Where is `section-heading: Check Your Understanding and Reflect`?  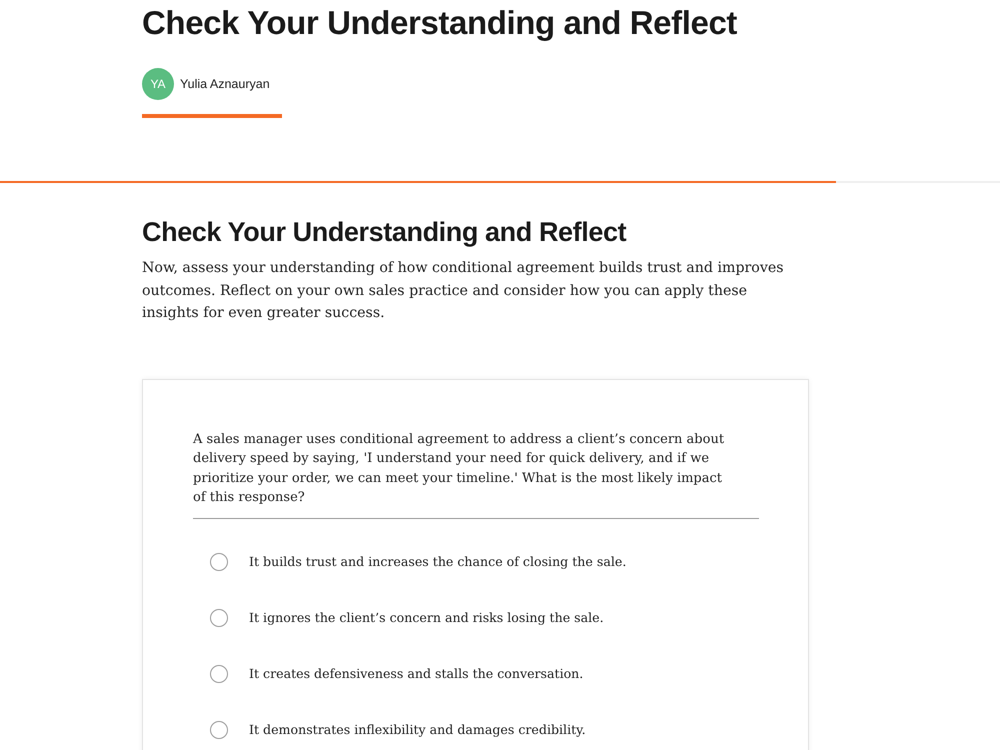 section-heading: Check Your Understanding and Reflect is located at coordinates (385, 232).